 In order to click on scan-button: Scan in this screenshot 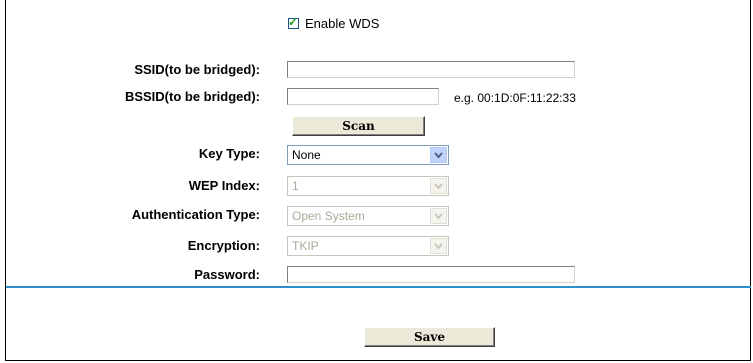, I will do `click(358, 126)`.